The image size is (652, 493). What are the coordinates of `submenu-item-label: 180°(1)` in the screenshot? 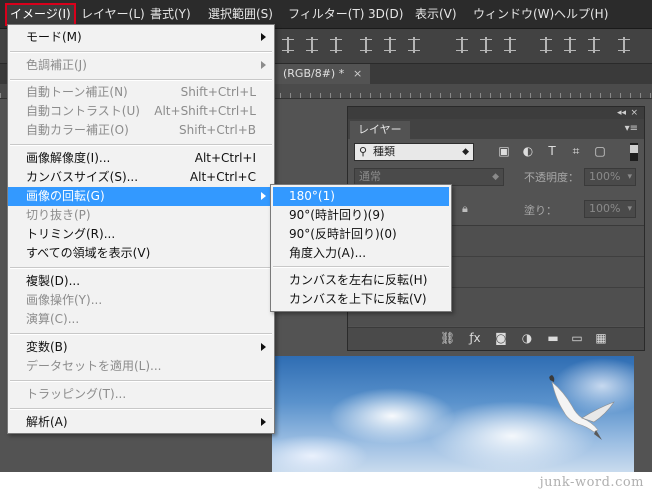 It's located at (312, 196).